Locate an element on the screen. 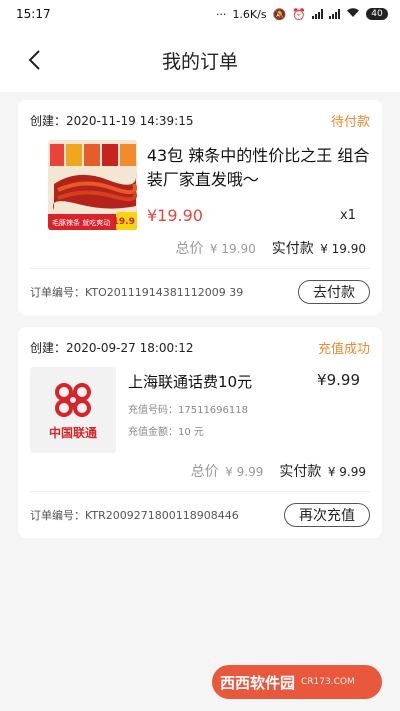 Image resolution: width=400 pixels, height=711 pixels. thumb-badge: 19.9 is located at coordinates (123, 222).